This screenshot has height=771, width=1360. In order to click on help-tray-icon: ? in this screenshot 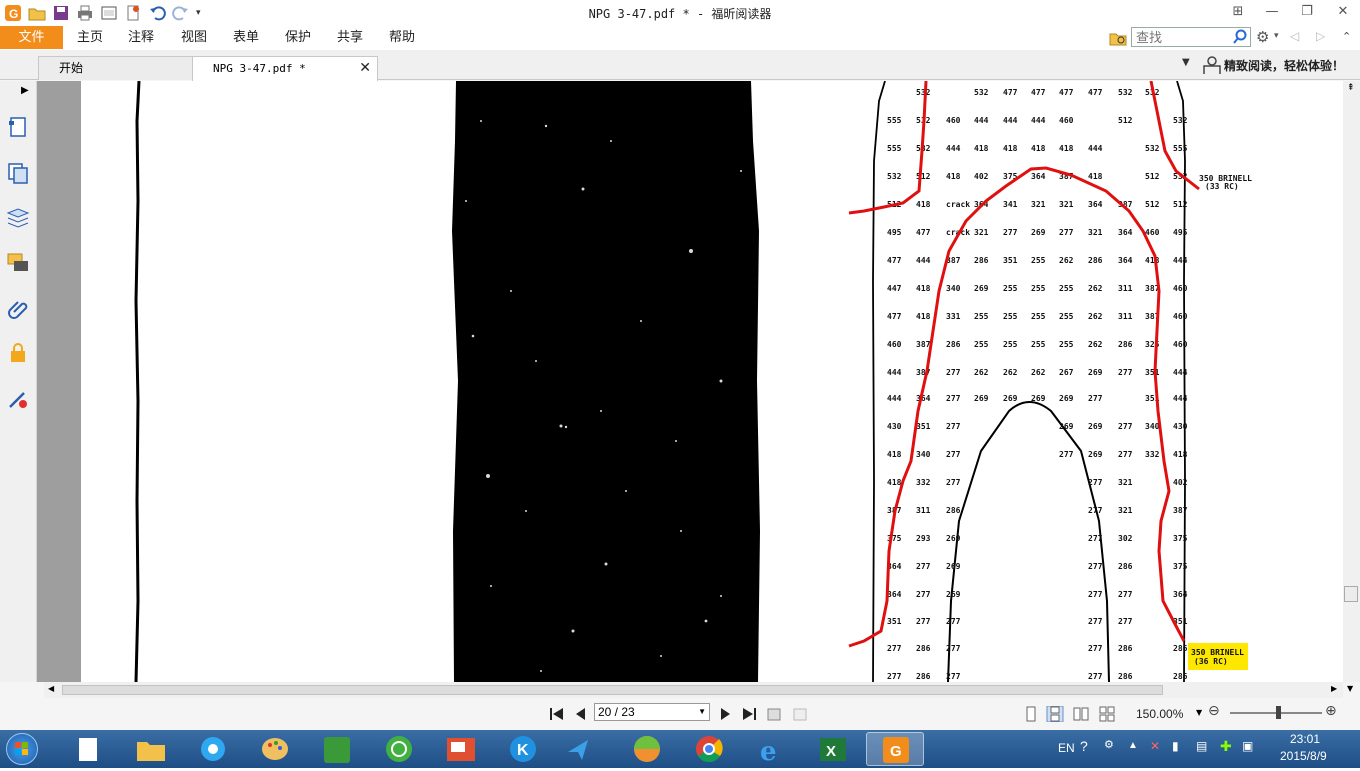, I will do `click(1084, 746)`.